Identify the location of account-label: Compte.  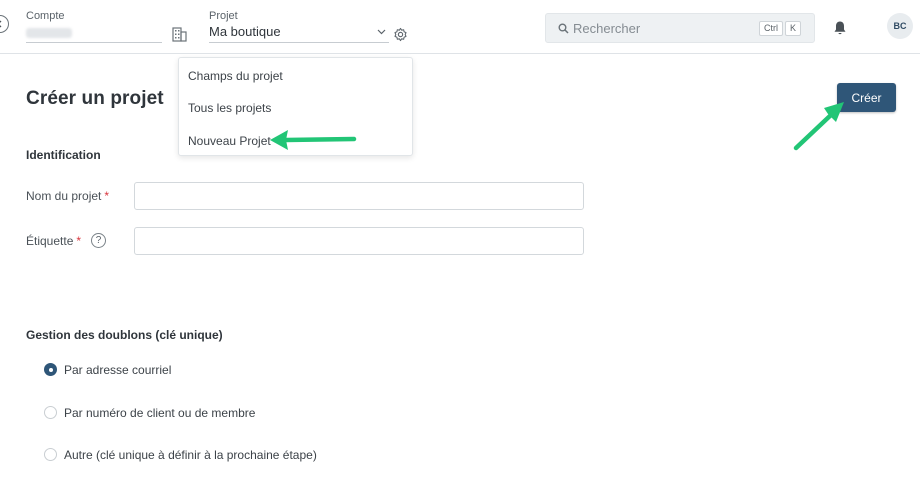
(45, 16).